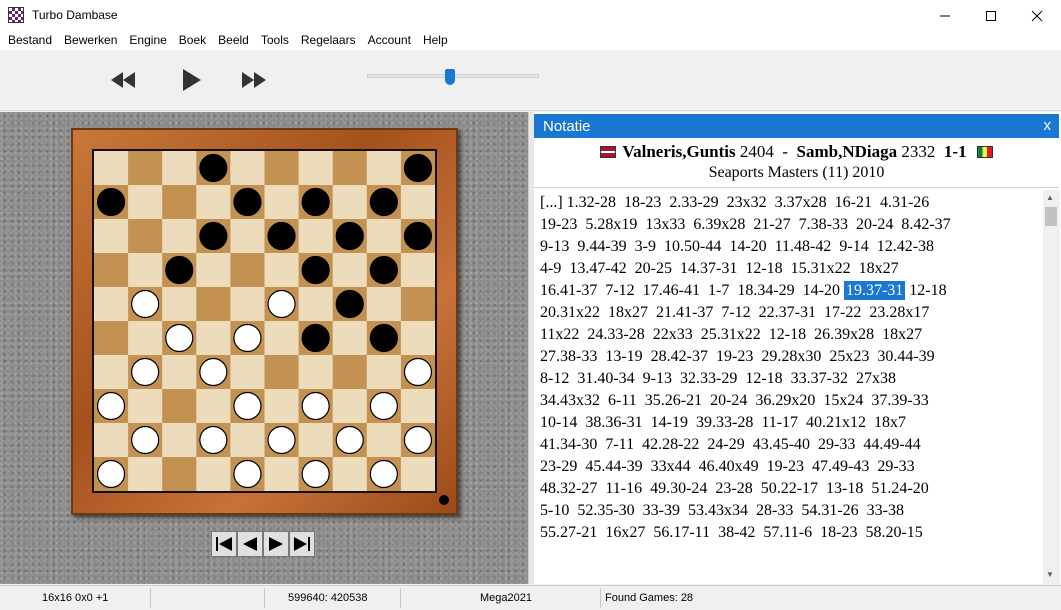  What do you see at coordinates (123, 80) in the screenshot?
I see `rewind-button` at bounding box center [123, 80].